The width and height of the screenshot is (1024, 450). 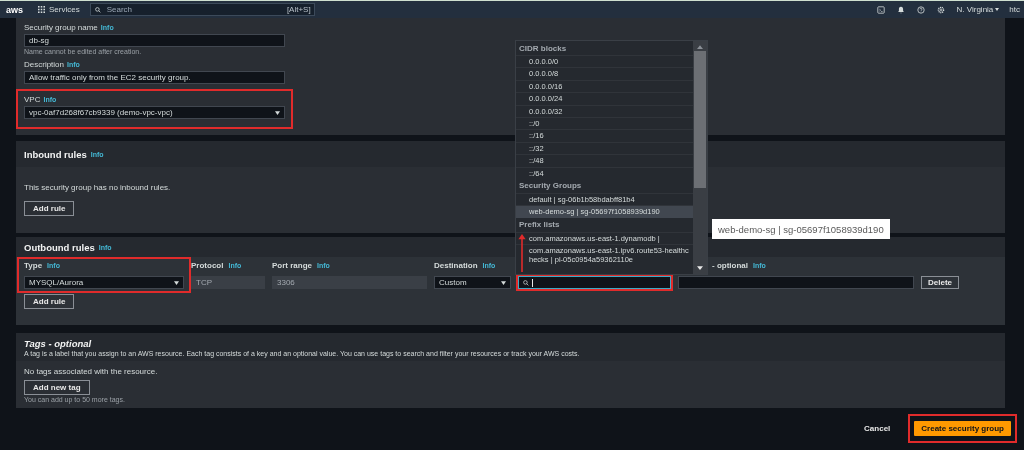 I want to click on cancel-button: Cancel, so click(x=877, y=428).